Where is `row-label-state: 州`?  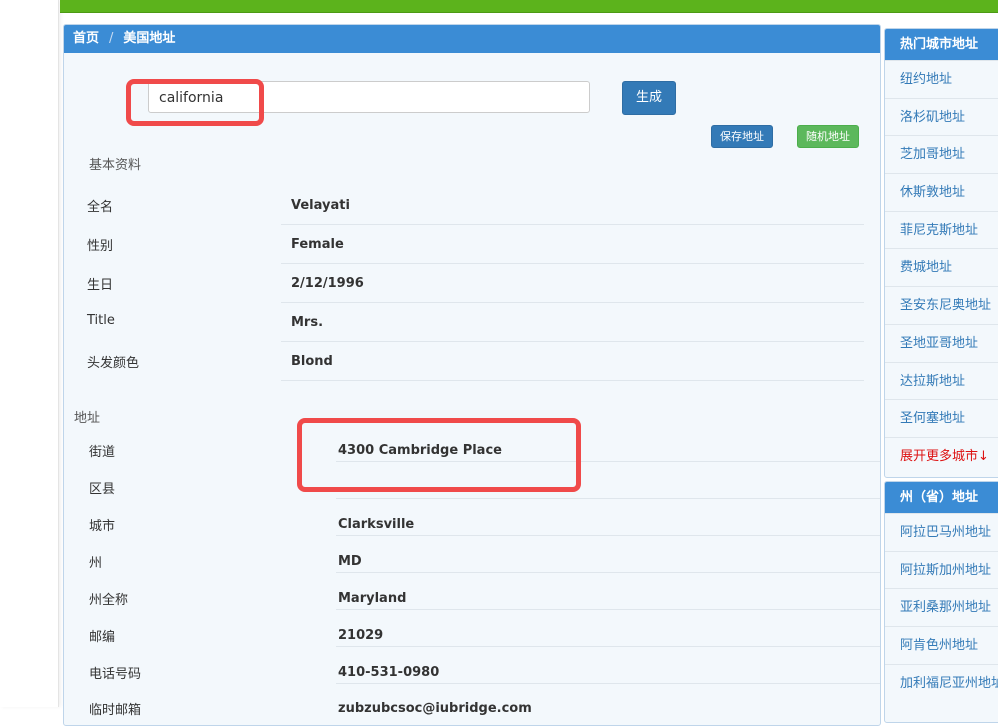 row-label-state: 州 is located at coordinates (96, 563).